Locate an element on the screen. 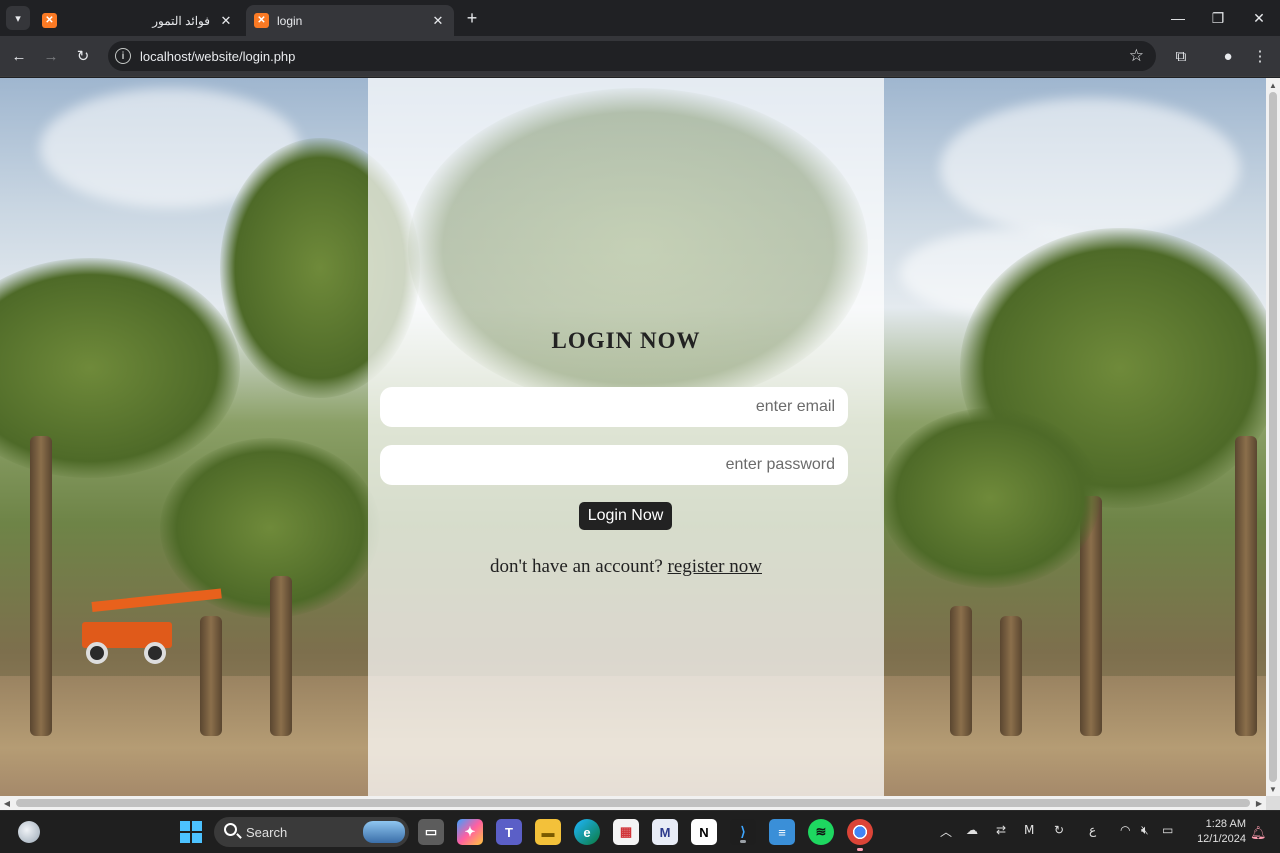 This screenshot has height=853, width=1280. login-button: Login Now is located at coordinates (625, 516).